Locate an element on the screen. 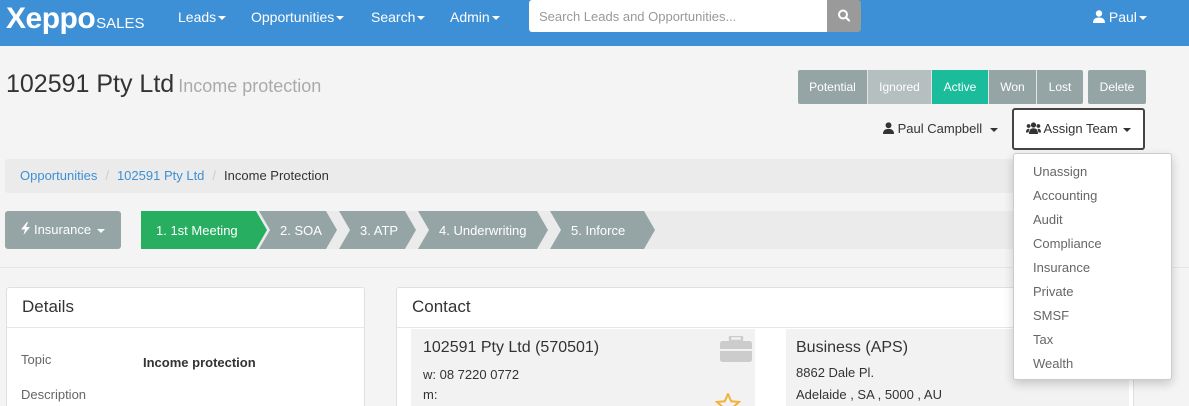  menu-item-compliance: Compliance is located at coordinates (1092, 244).